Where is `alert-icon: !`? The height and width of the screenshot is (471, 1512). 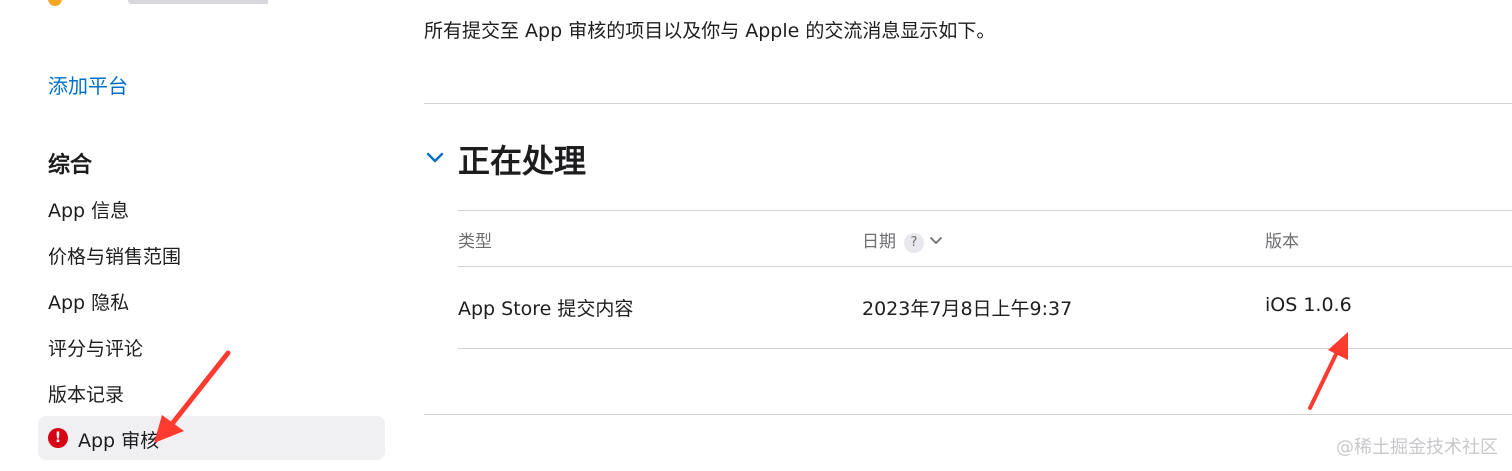 alert-icon: ! is located at coordinates (58, 438).